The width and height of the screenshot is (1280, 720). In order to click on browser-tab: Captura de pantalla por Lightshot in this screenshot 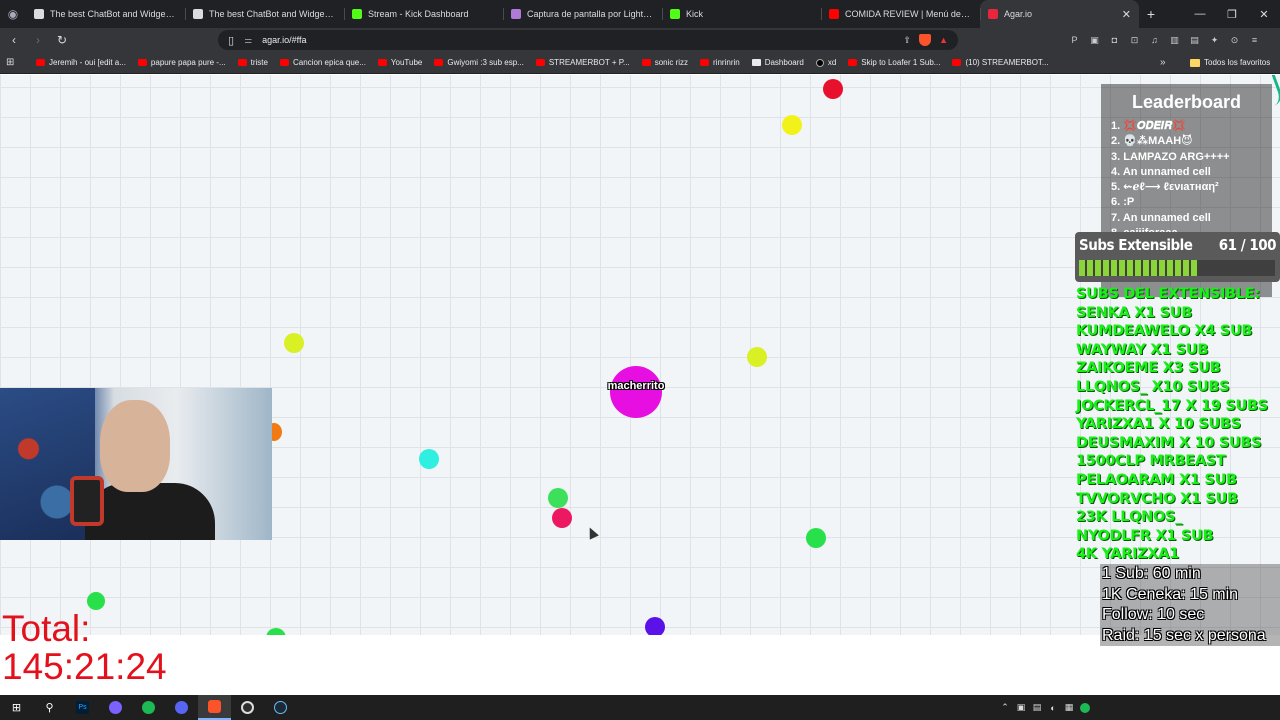, I will do `click(582, 14)`.